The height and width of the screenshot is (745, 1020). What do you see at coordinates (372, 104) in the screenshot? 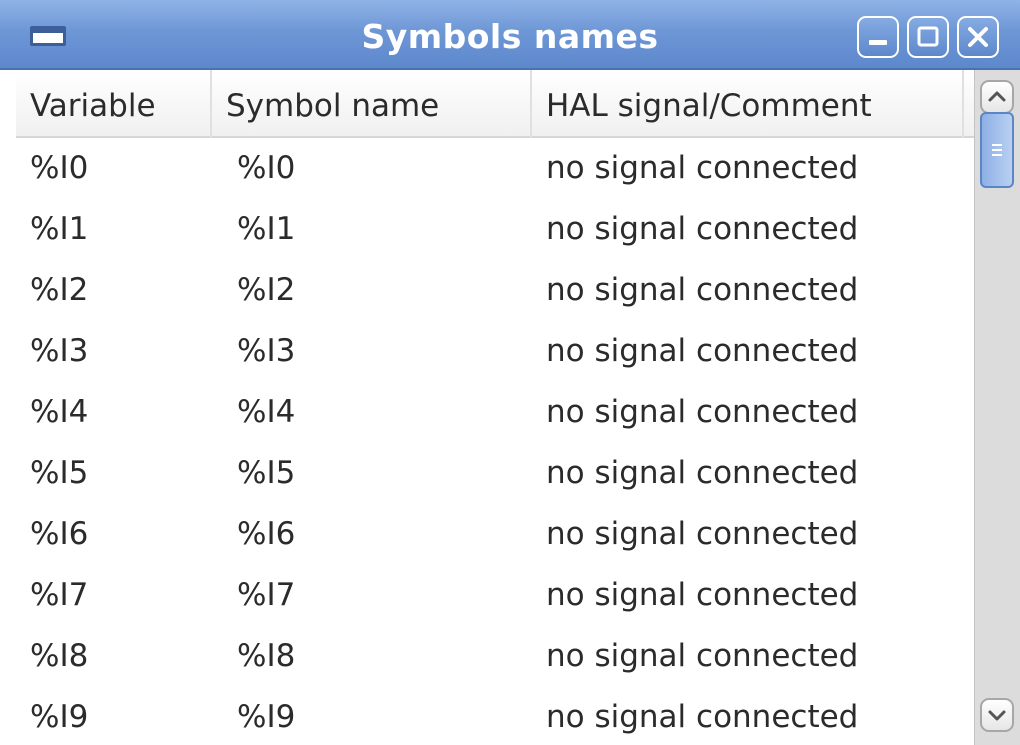
I see `column-header-symbol-name: Symbol name` at bounding box center [372, 104].